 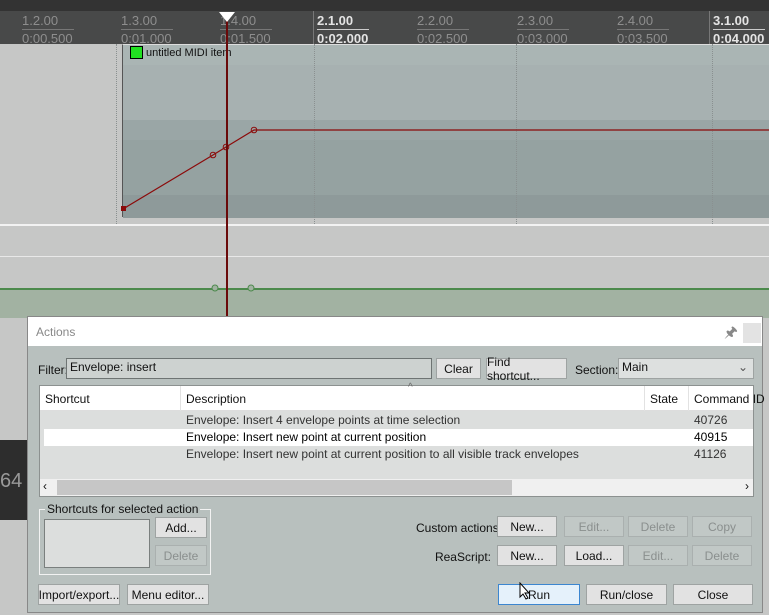 What do you see at coordinates (458, 368) in the screenshot?
I see `clear-button: Clear` at bounding box center [458, 368].